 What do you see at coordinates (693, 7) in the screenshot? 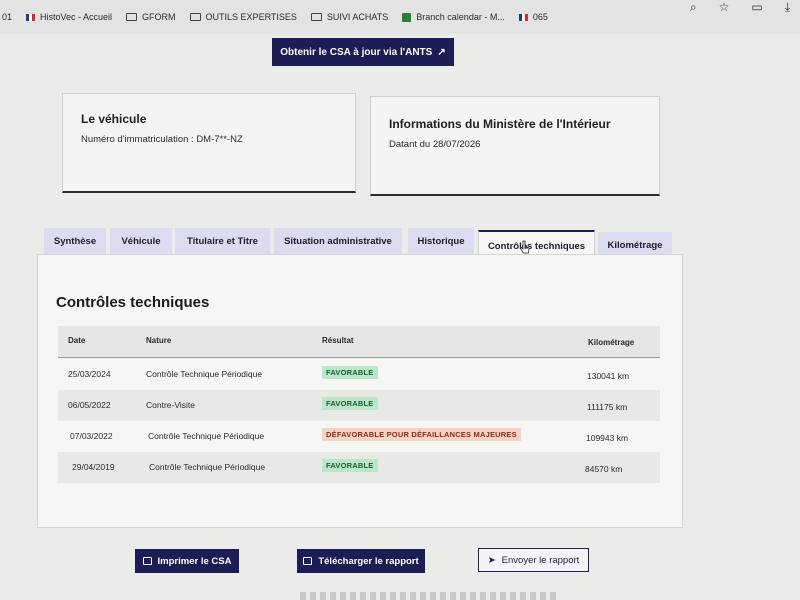
I see `search-icon: ⌕` at bounding box center [693, 7].